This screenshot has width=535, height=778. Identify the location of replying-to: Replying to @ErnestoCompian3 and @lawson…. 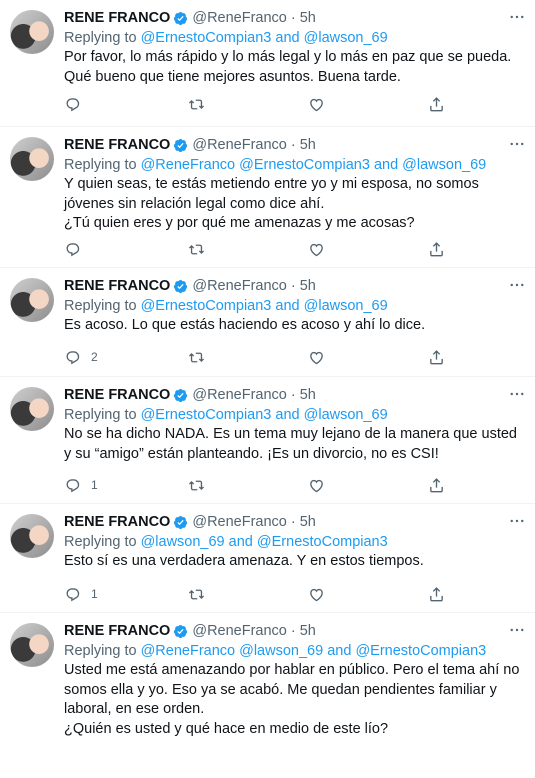
(295, 306).